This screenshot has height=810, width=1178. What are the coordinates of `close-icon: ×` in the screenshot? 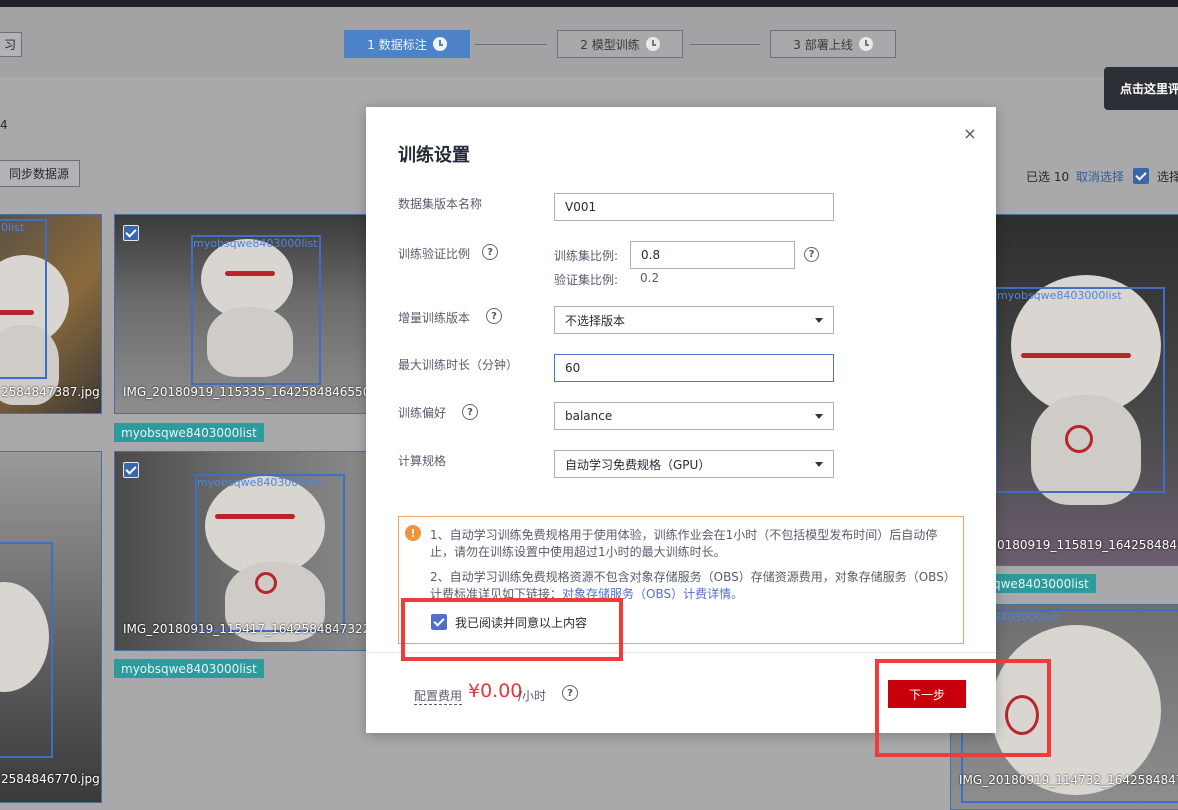 It's located at (970, 133).